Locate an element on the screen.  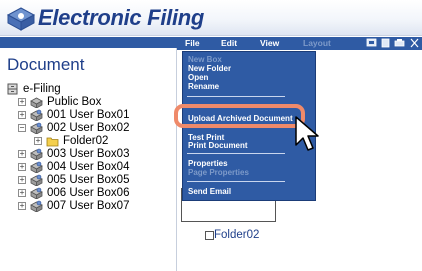
folder-label: Folder02 is located at coordinates (236, 235).